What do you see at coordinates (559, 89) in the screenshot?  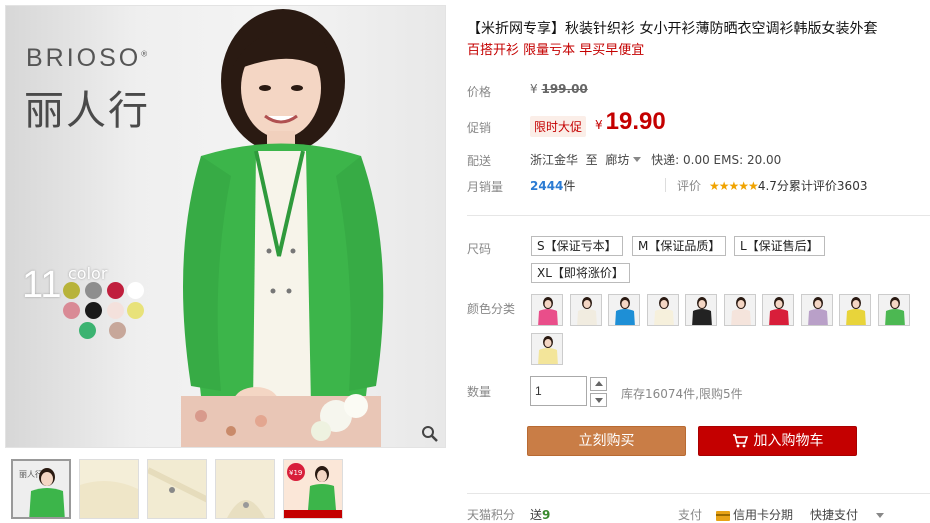 I see `original-price: ¥ 199.00` at bounding box center [559, 89].